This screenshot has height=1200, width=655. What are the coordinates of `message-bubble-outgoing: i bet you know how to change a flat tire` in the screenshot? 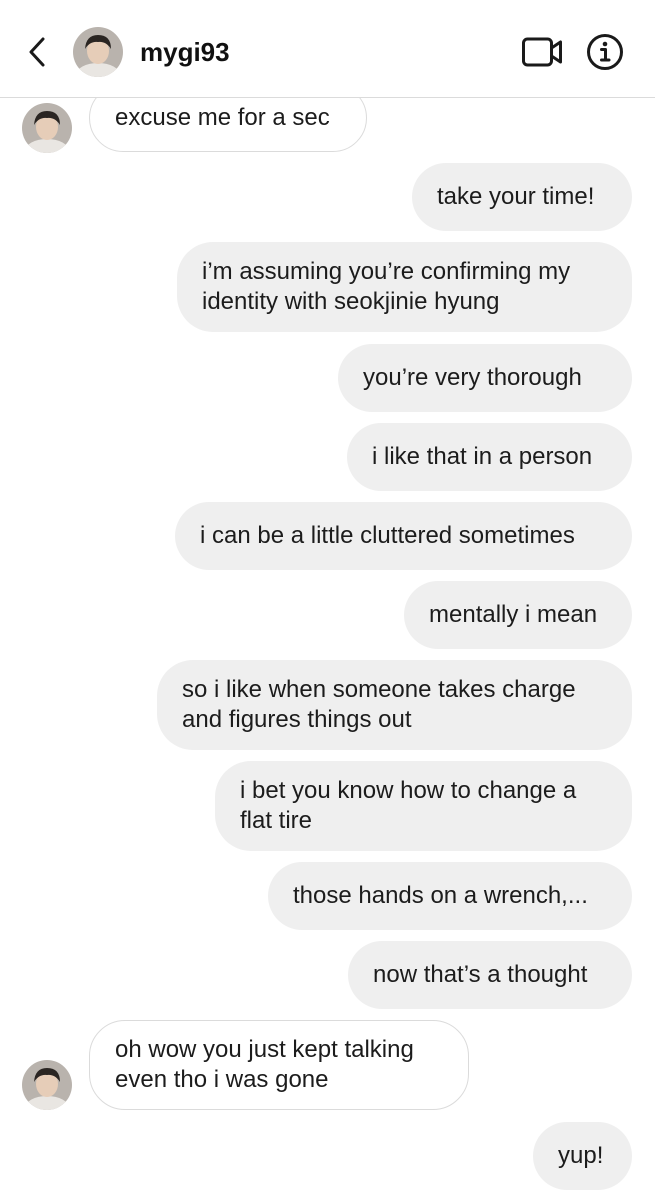 It's located at (423, 806).